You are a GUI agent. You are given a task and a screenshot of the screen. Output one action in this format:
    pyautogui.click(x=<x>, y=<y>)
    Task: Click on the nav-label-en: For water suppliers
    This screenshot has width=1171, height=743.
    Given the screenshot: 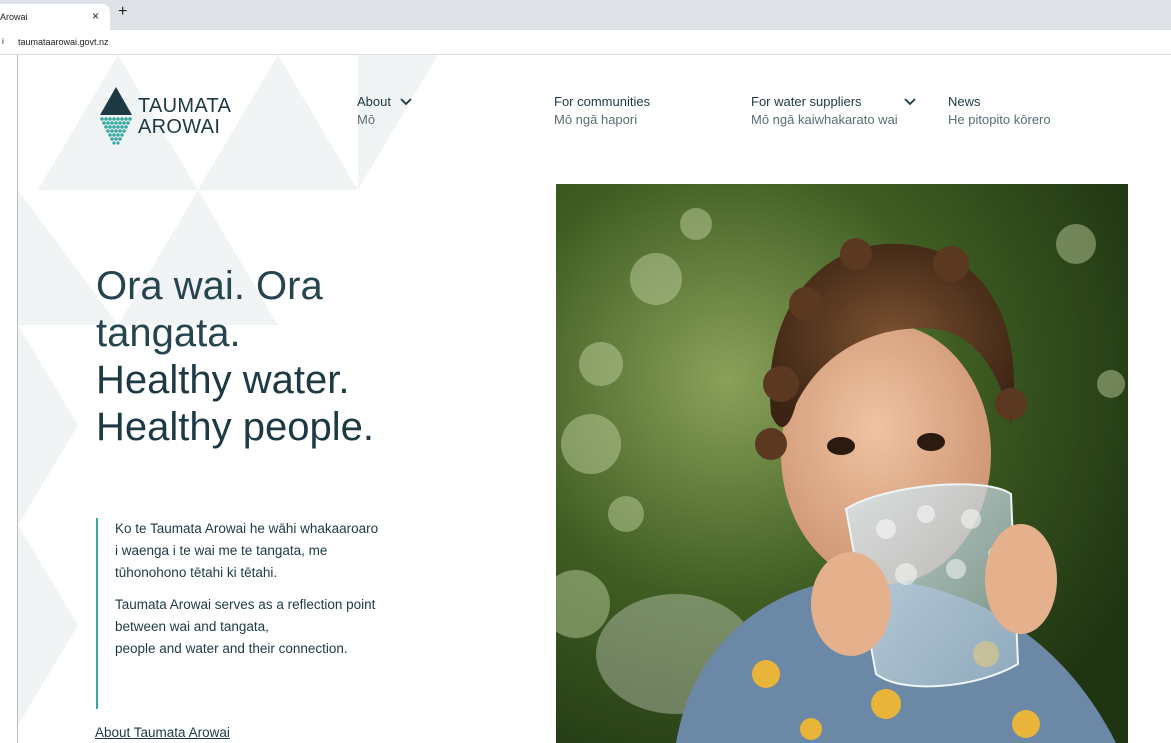 What is the action you would take?
    pyautogui.click(x=806, y=101)
    